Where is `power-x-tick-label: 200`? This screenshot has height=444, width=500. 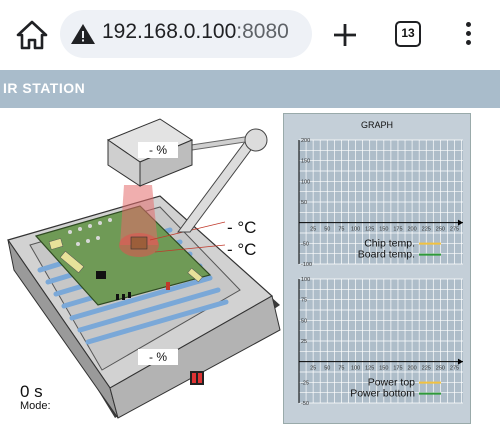
power-x-tick-label: 200 is located at coordinates (412, 369).